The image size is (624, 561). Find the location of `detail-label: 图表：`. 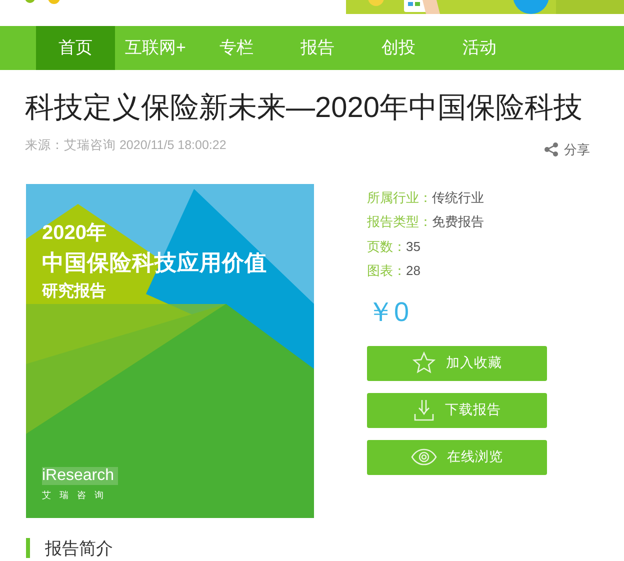

detail-label: 图表： is located at coordinates (386, 271).